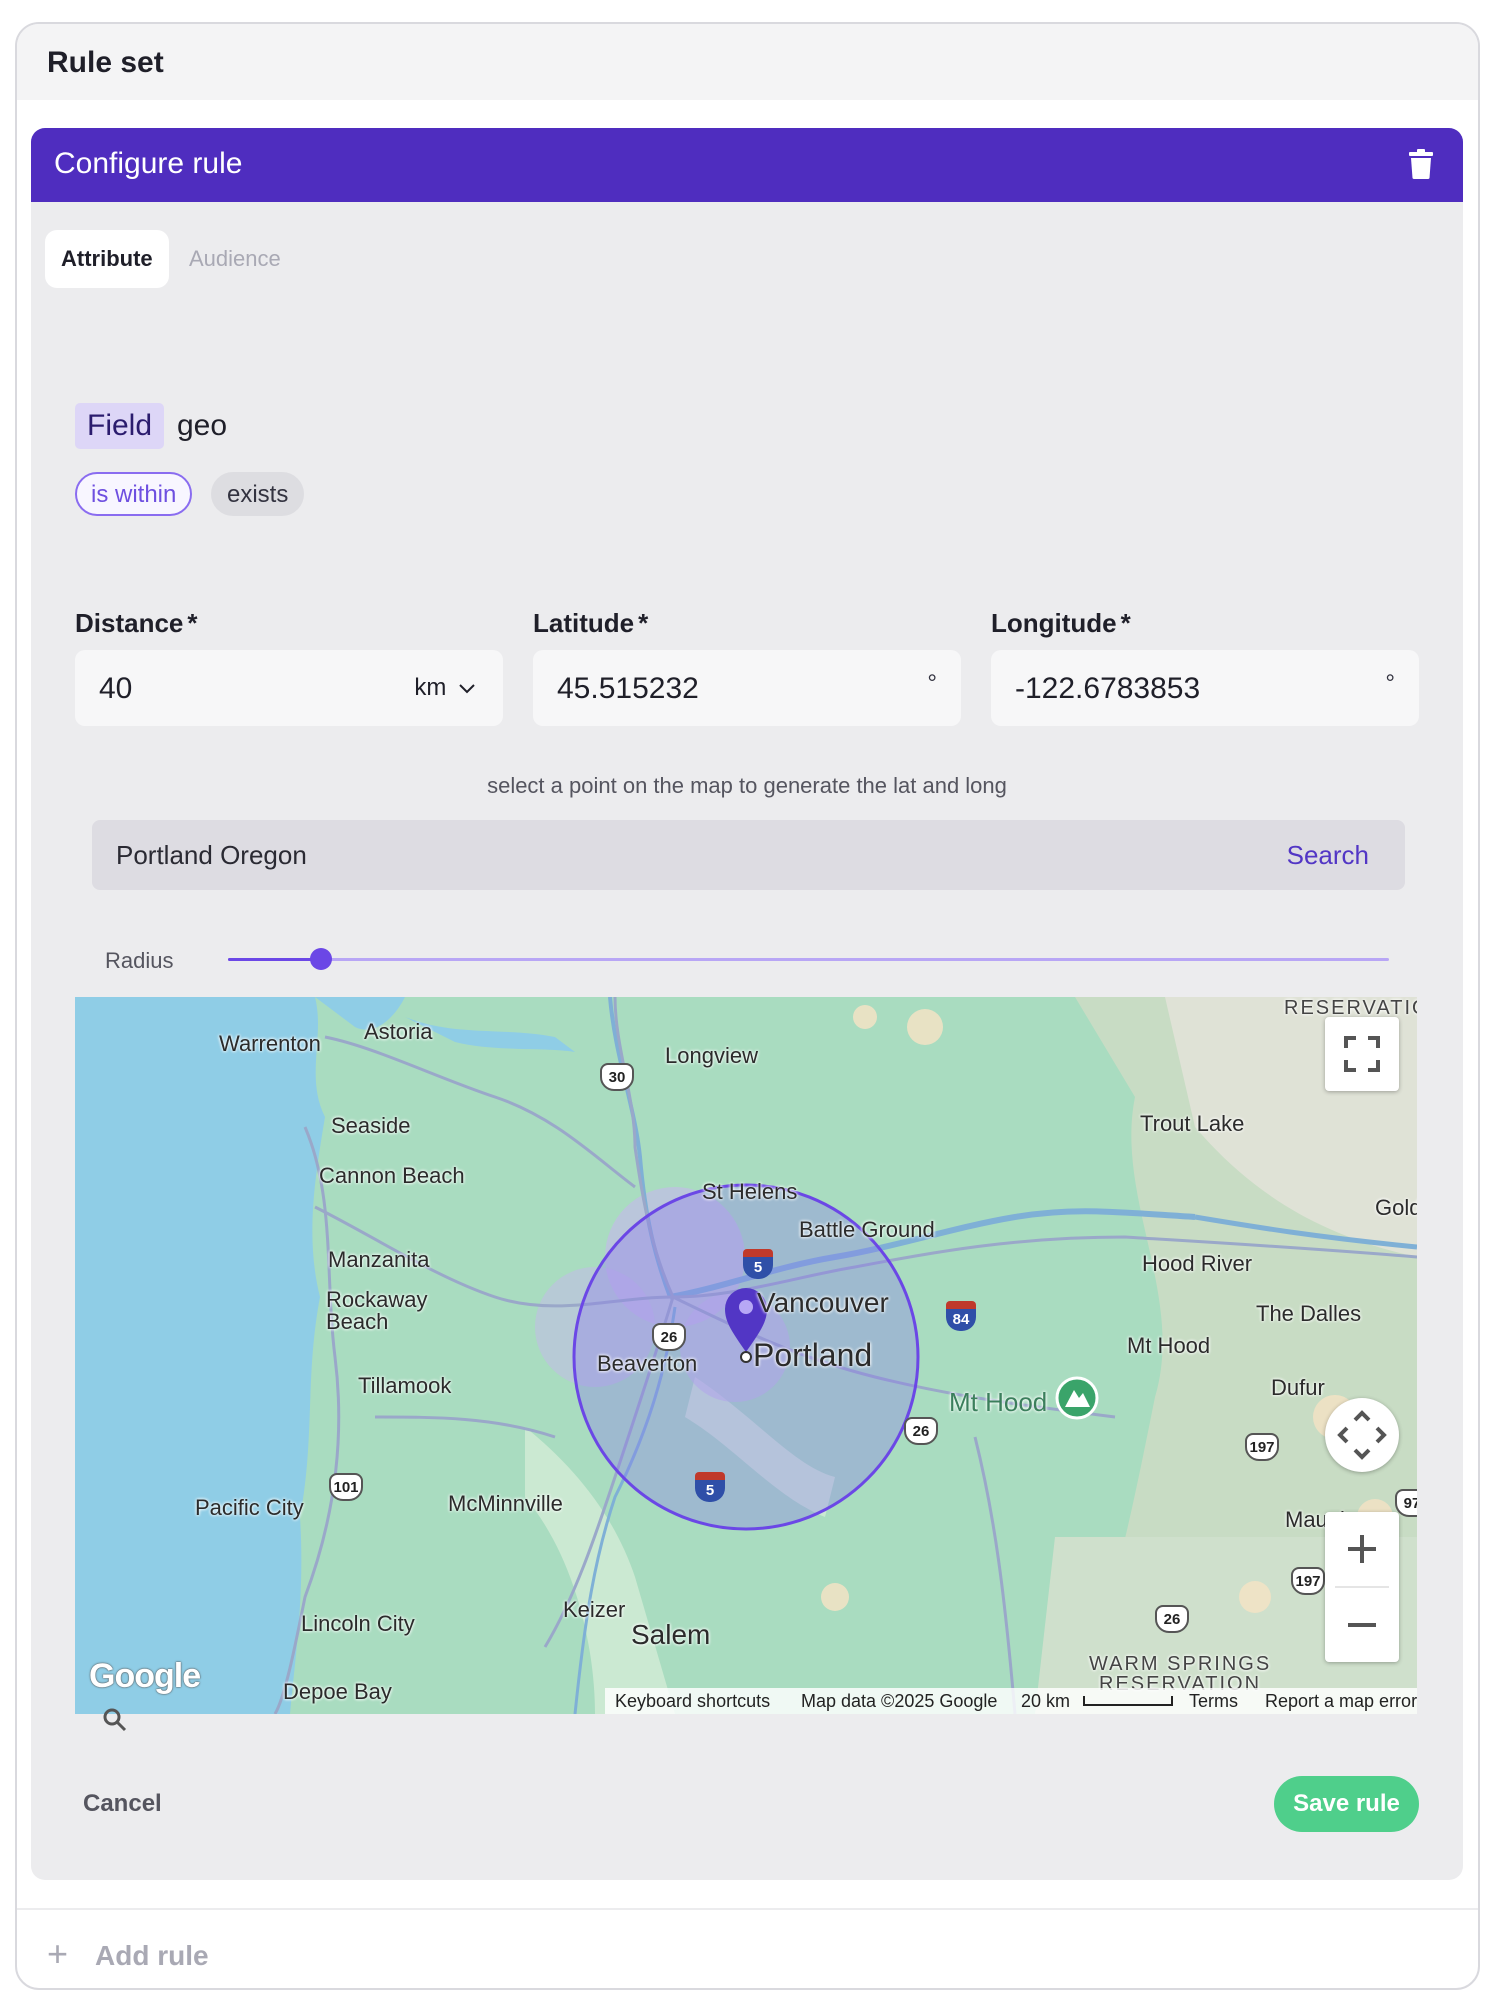  Describe the element at coordinates (669, 1337) in the screenshot. I see `highway-shield-us26-west: 26` at that location.